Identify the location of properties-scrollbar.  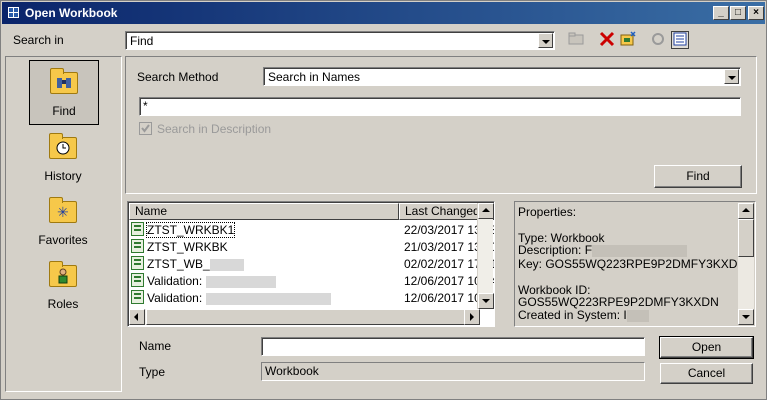
(746, 264).